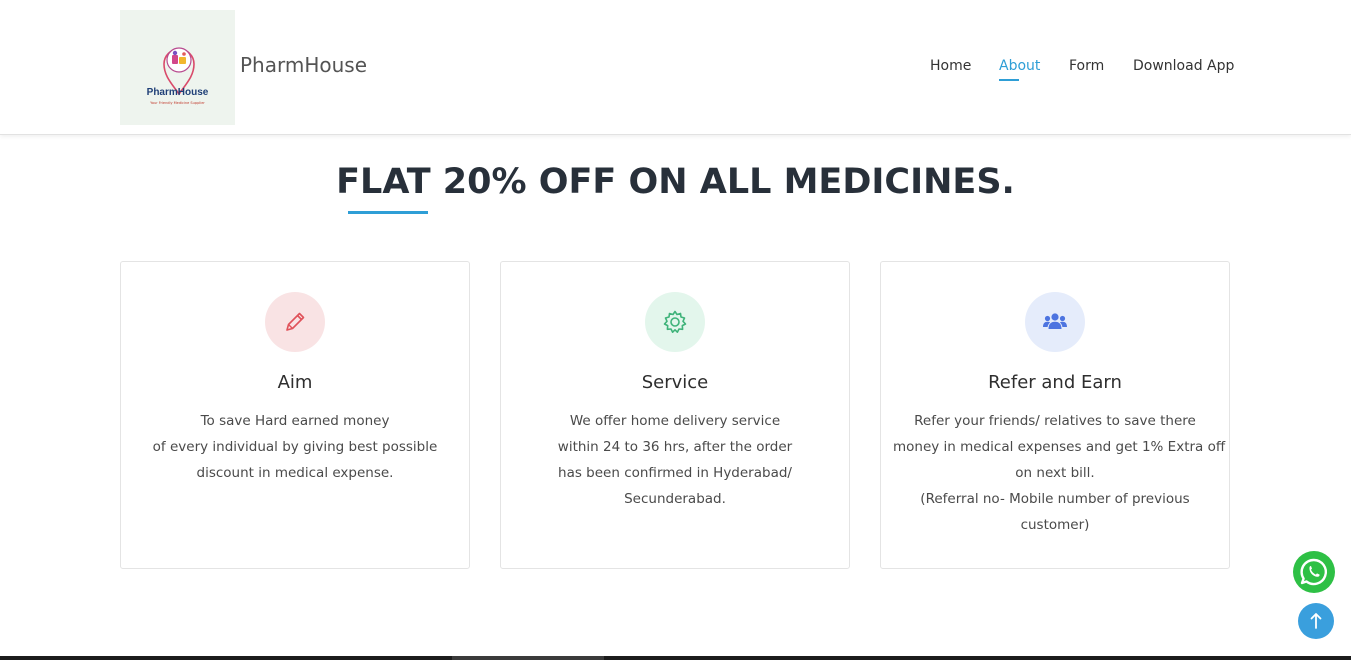 This screenshot has height=660, width=1351. I want to click on card-refer-icon-circle, so click(1055, 322).